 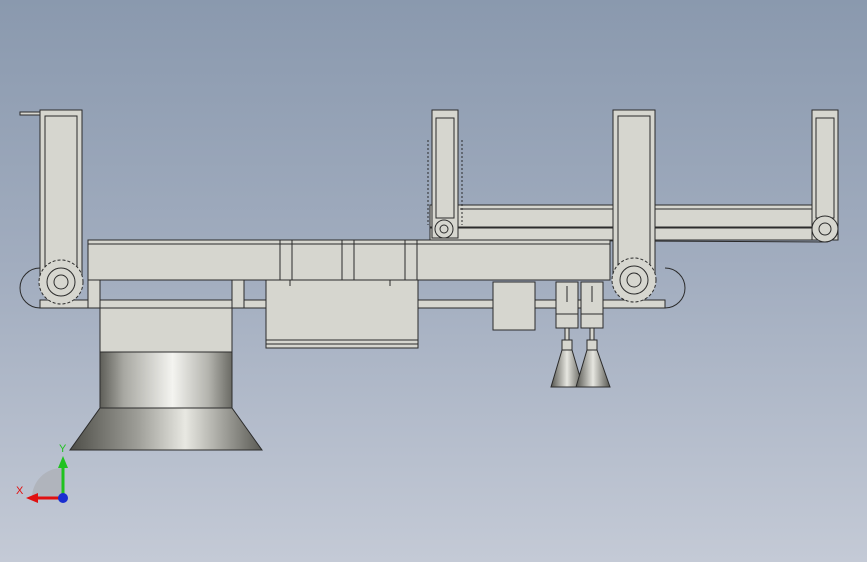 I want to click on triad-quarter-disc, so click(x=47, y=483).